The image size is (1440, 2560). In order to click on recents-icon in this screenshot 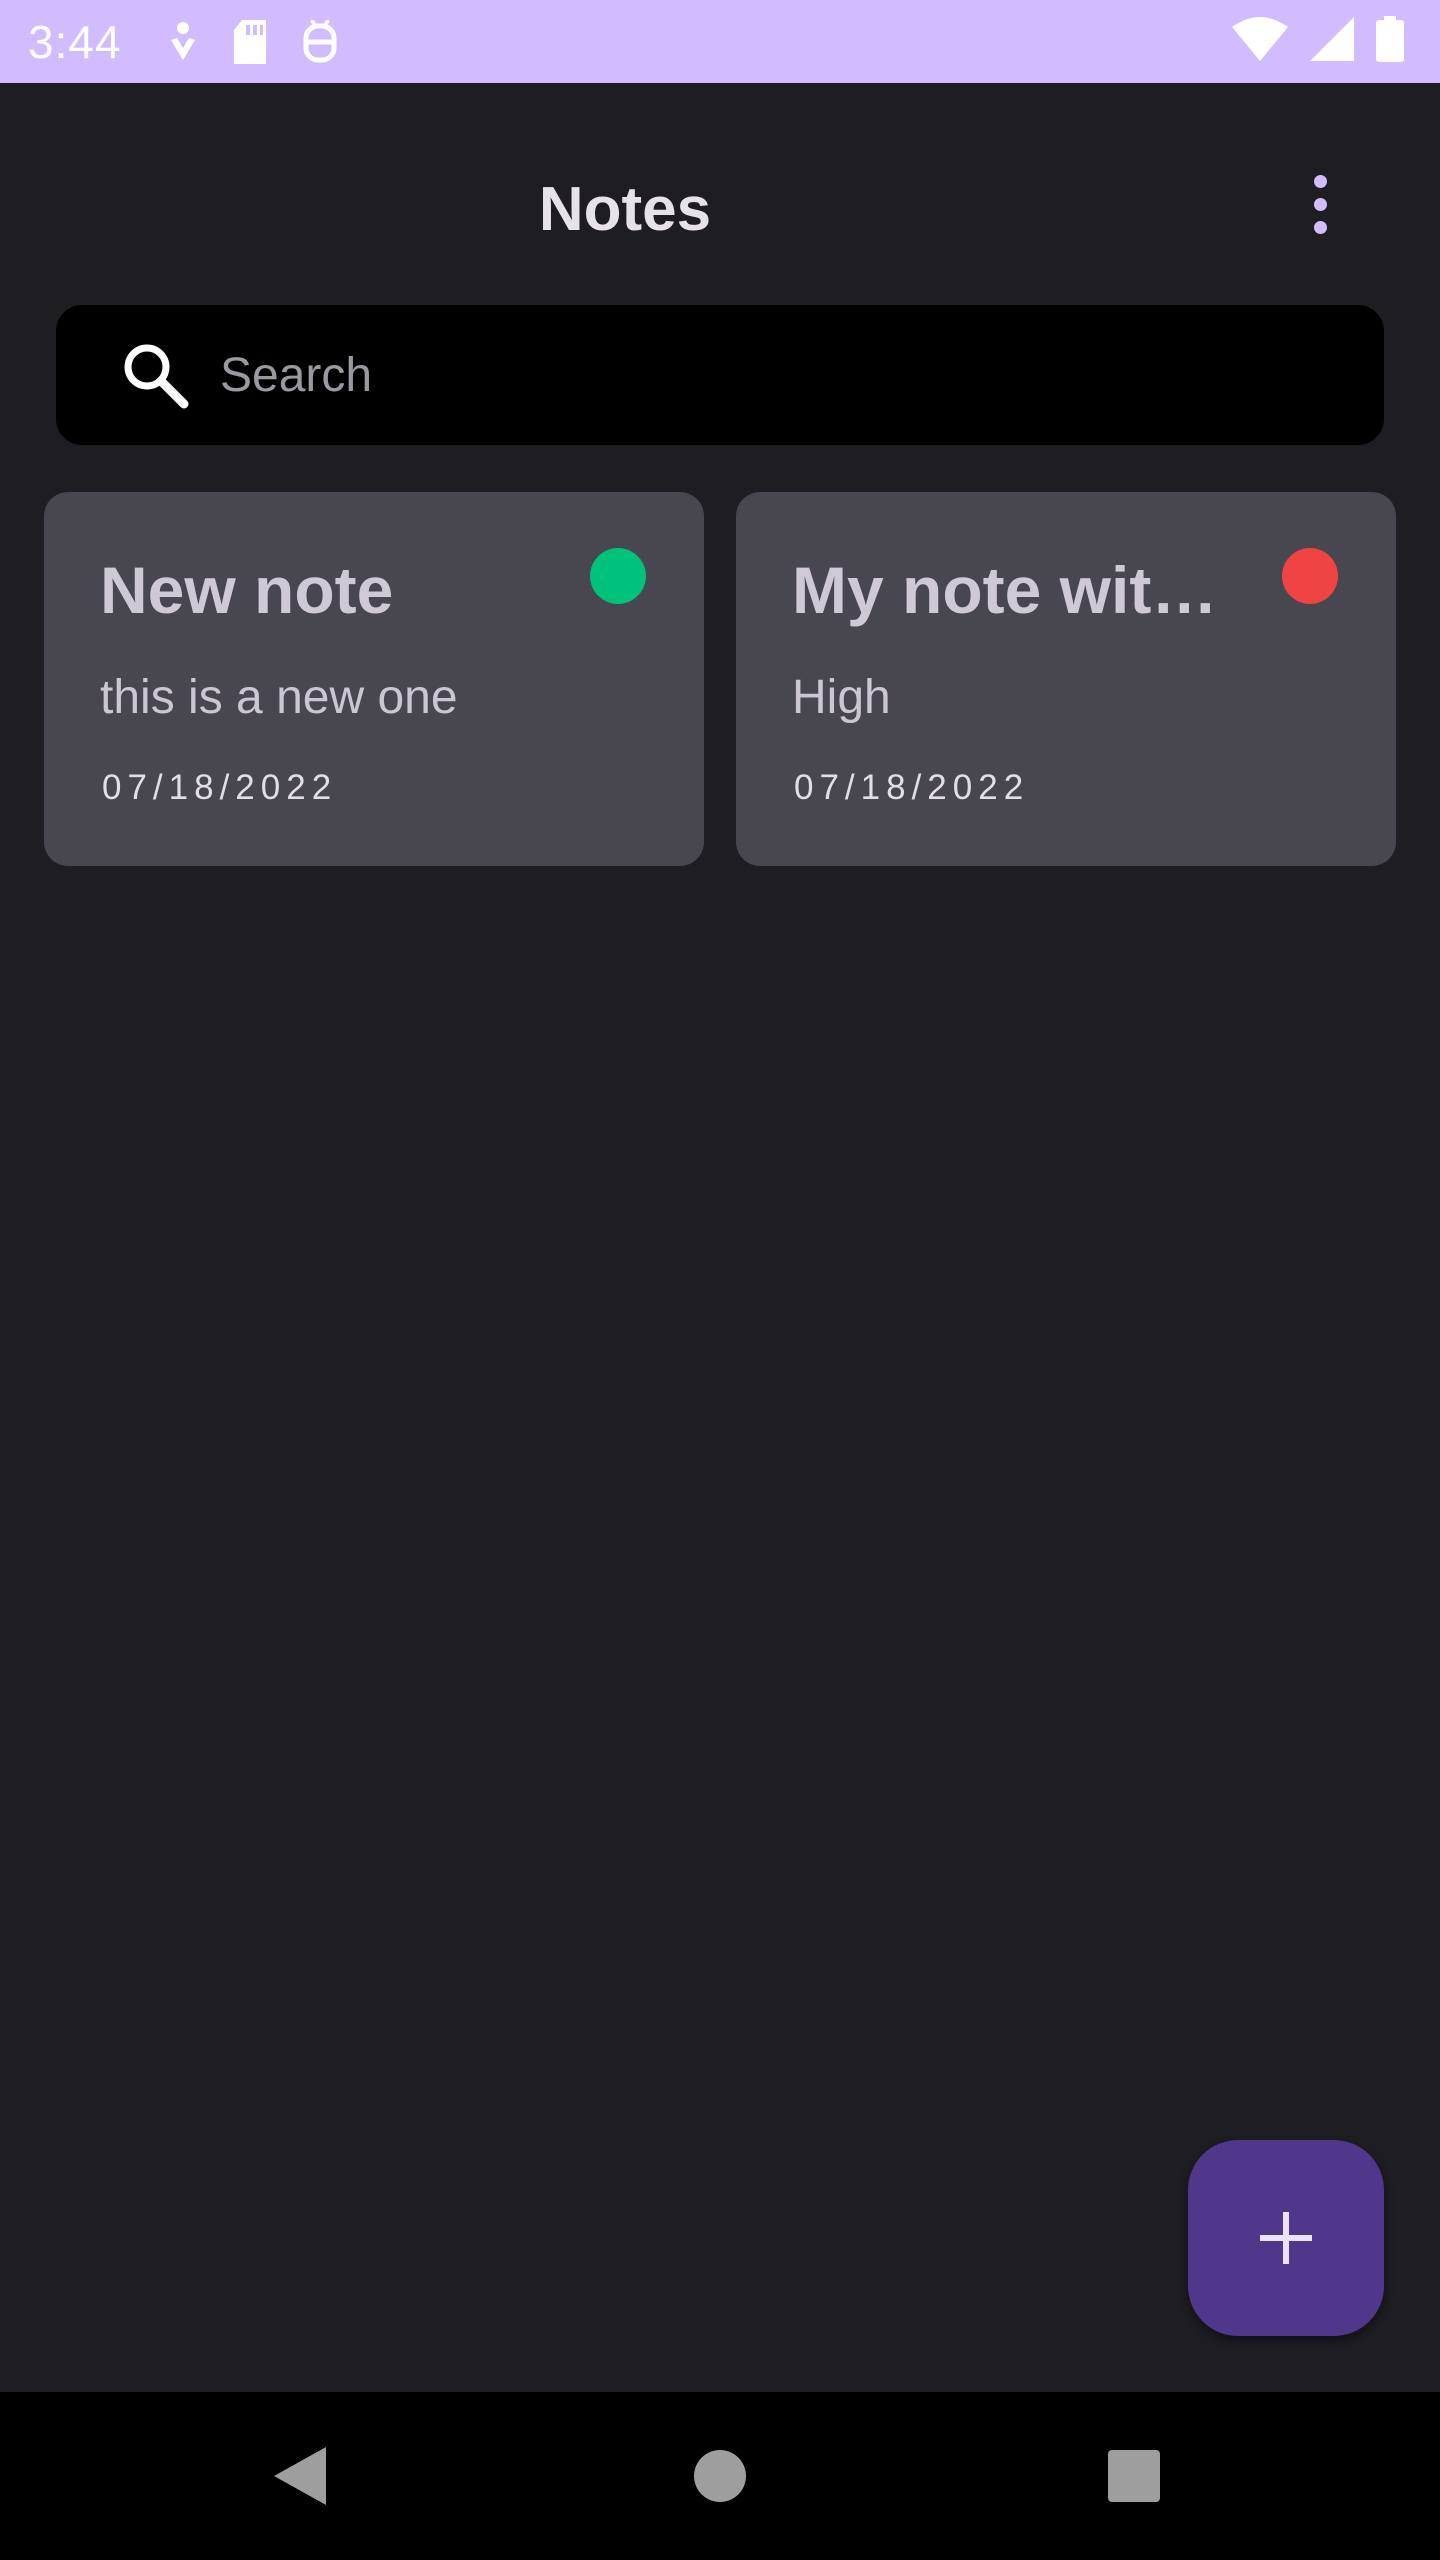, I will do `click(1134, 2476)`.